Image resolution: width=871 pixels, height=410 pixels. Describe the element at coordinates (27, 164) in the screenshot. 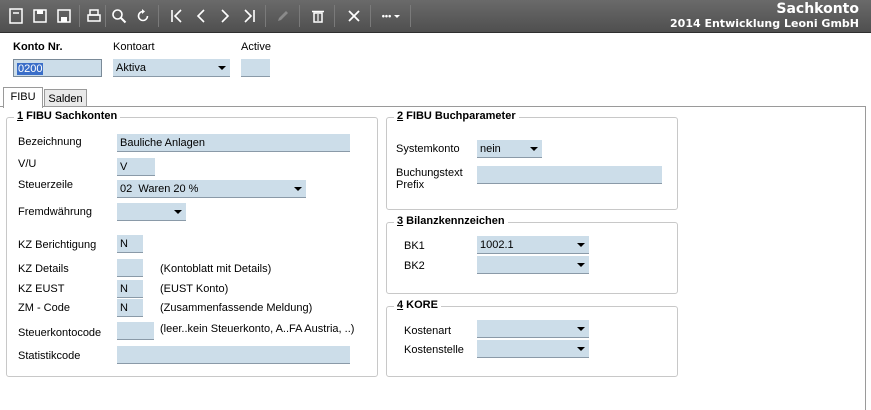

I see `vu-label: V/U` at that location.